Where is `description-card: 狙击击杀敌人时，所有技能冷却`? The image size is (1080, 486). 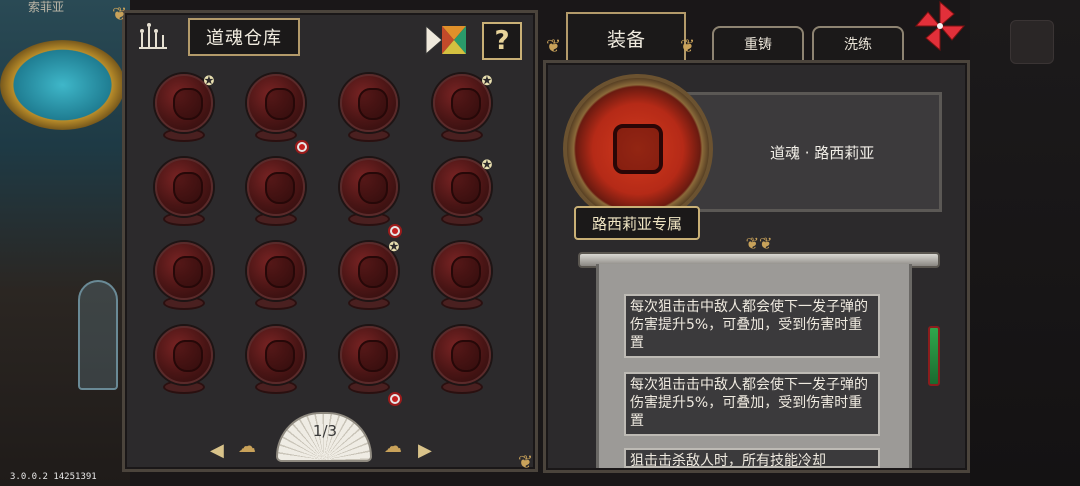
description-card: 狙击击杀敌人时，所有技能冷却 is located at coordinates (752, 458).